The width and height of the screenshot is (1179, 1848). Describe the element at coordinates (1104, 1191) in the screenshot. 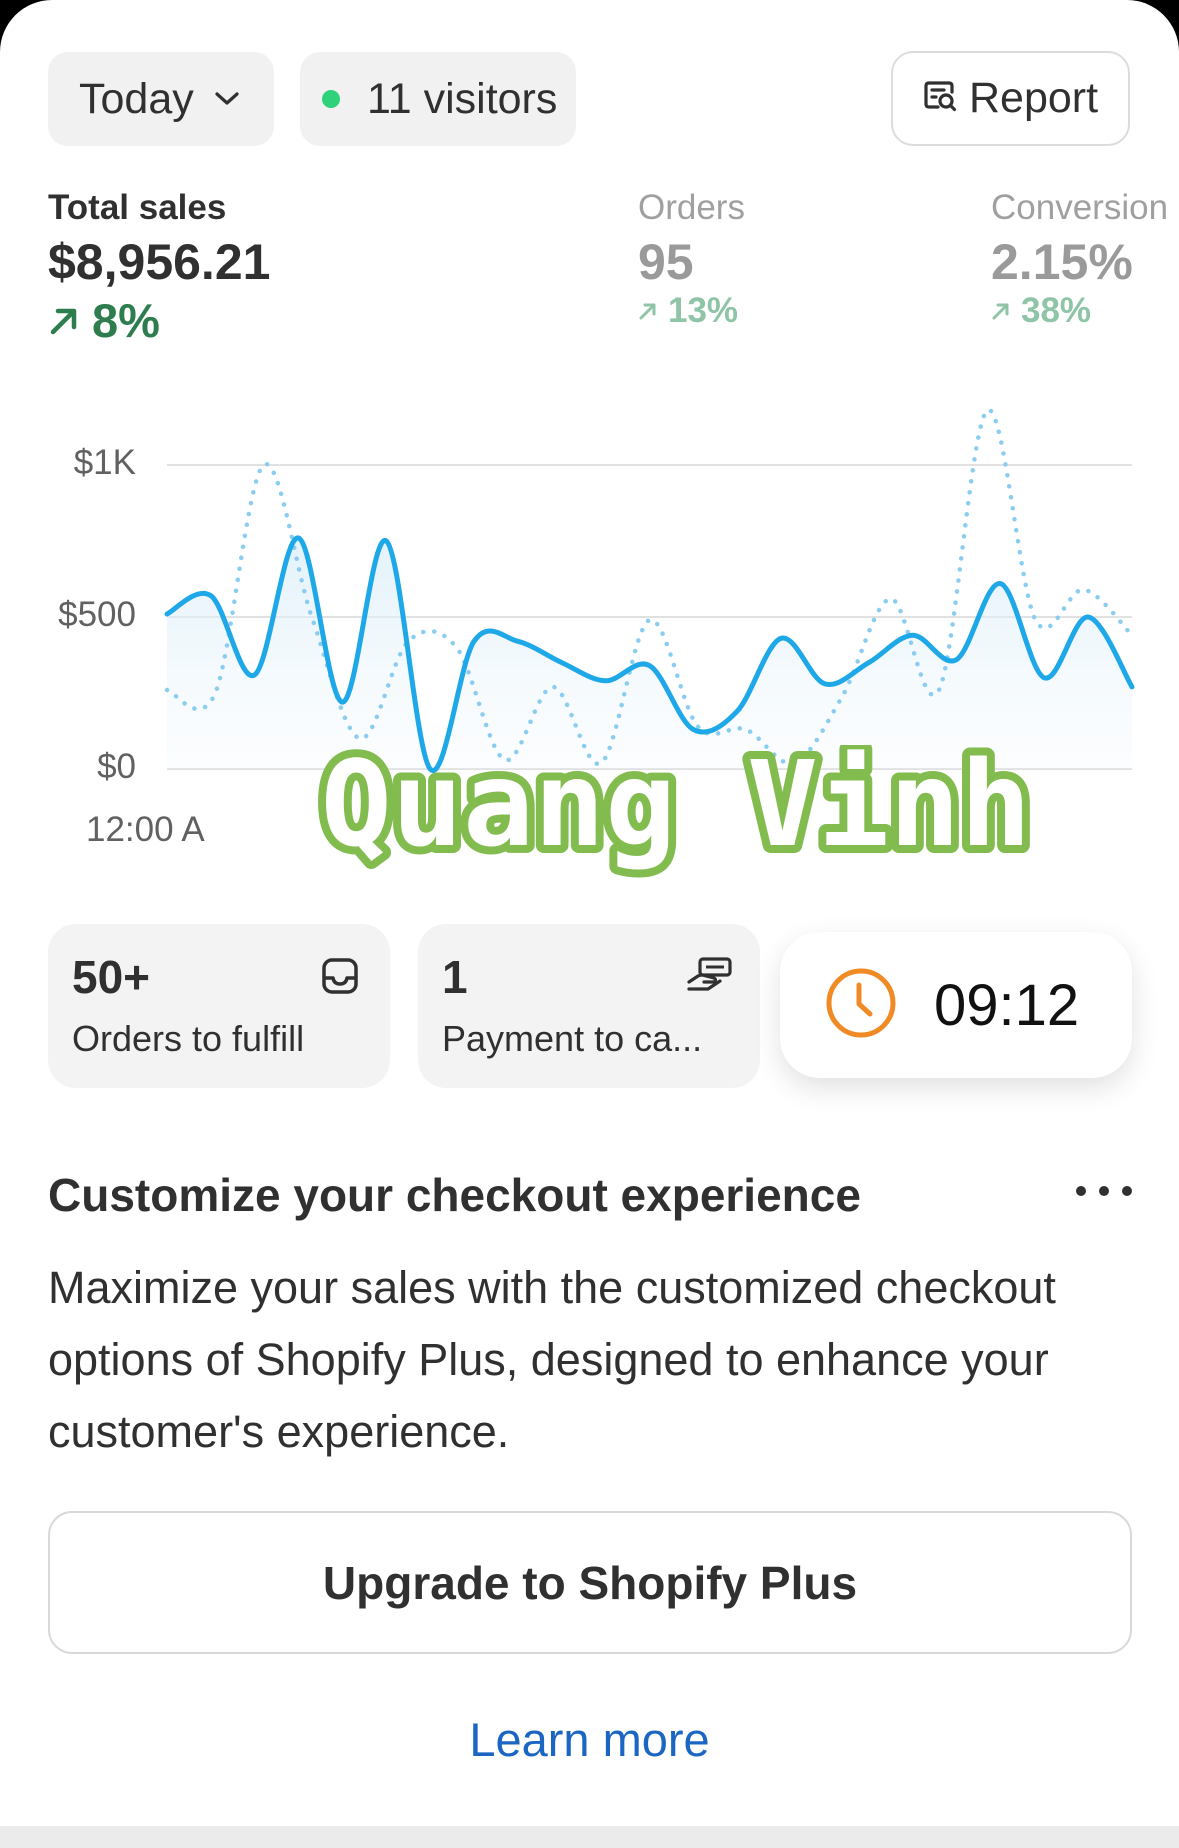

I see `more-options-icon` at that location.